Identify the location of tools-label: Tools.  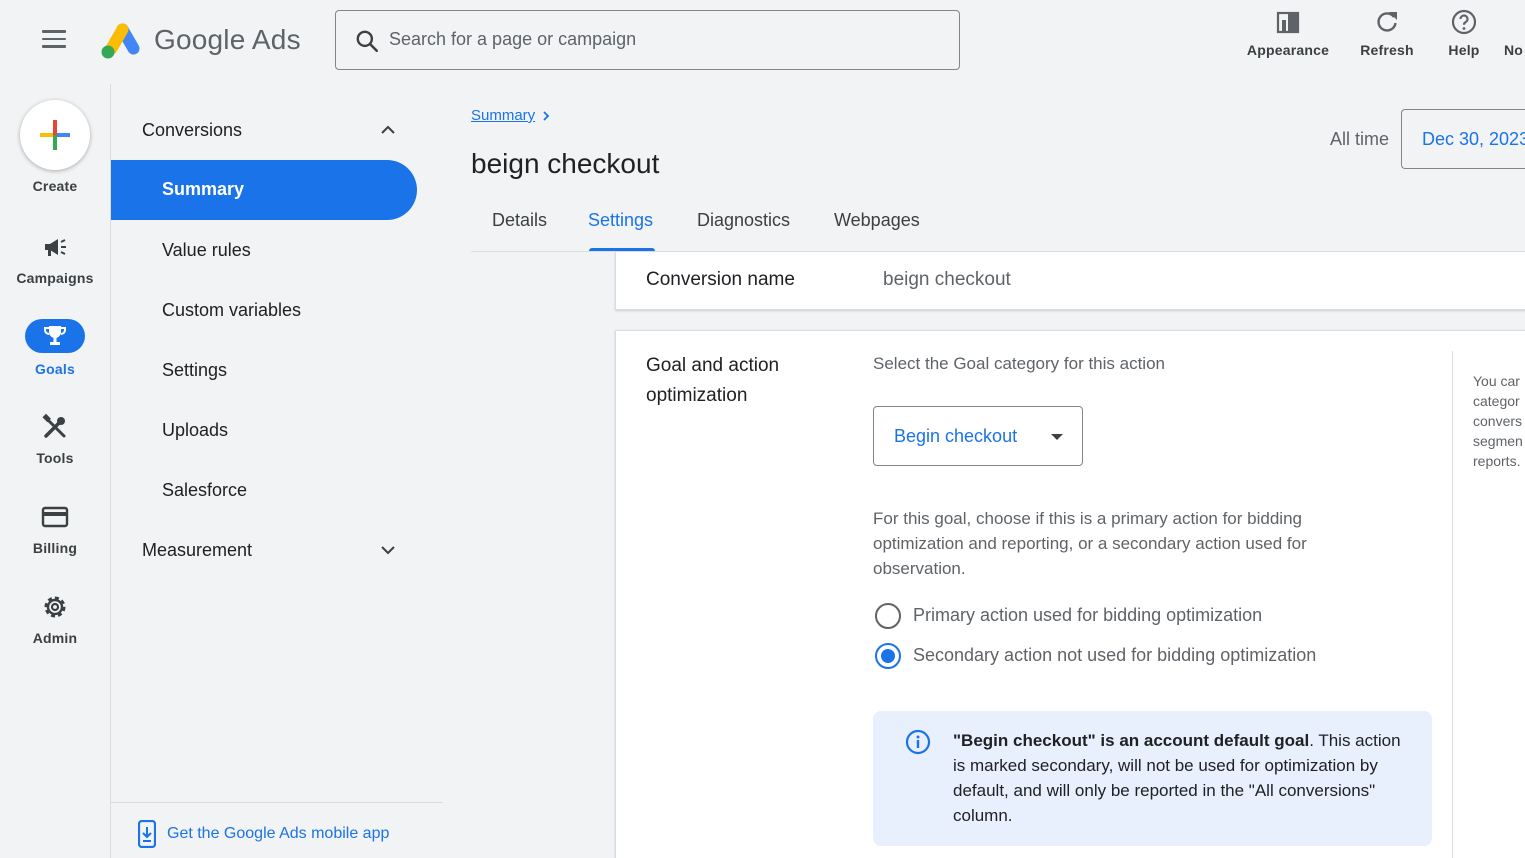
(55, 458).